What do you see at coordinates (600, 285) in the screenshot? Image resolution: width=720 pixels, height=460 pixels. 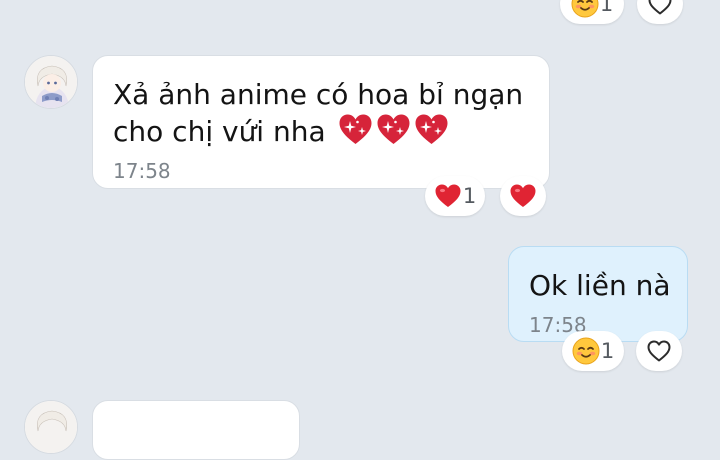 I see `message-text: Ok liền nà` at bounding box center [600, 285].